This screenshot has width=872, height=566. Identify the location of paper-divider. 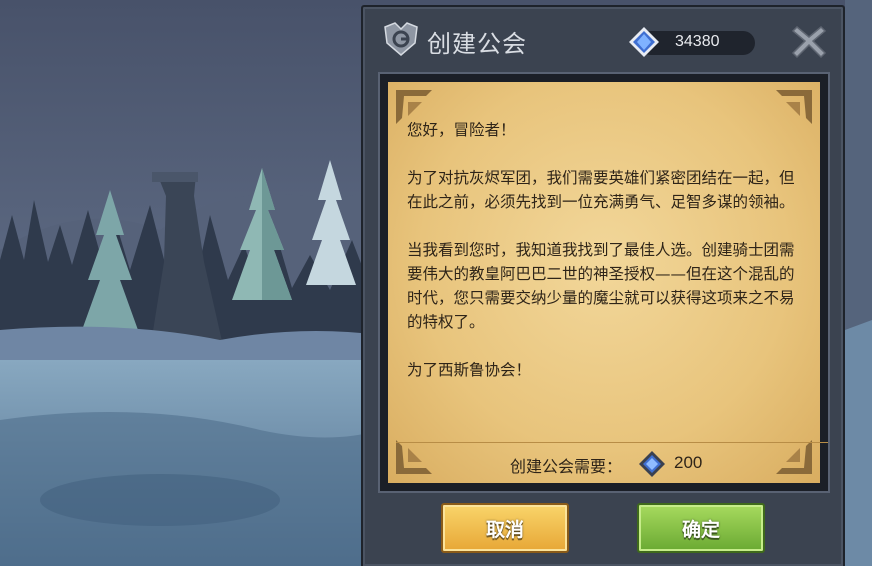
(612, 442).